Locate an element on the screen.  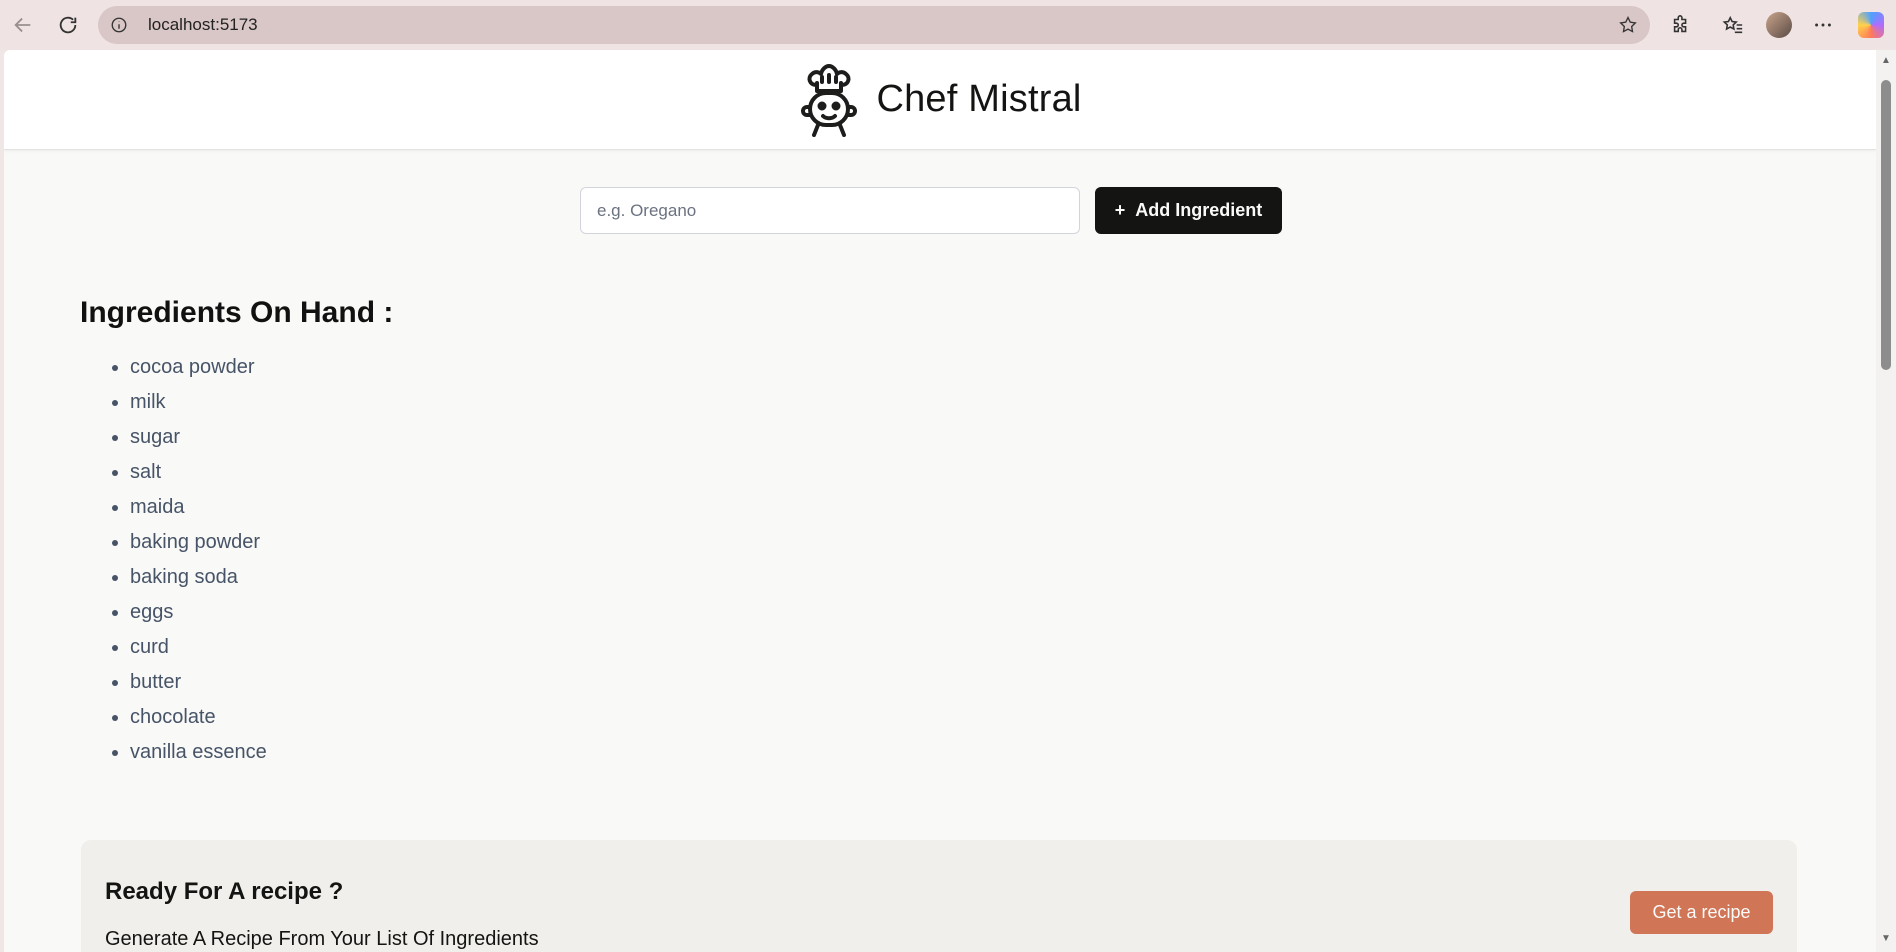
favorites-list-icon is located at coordinates (1732, 24).